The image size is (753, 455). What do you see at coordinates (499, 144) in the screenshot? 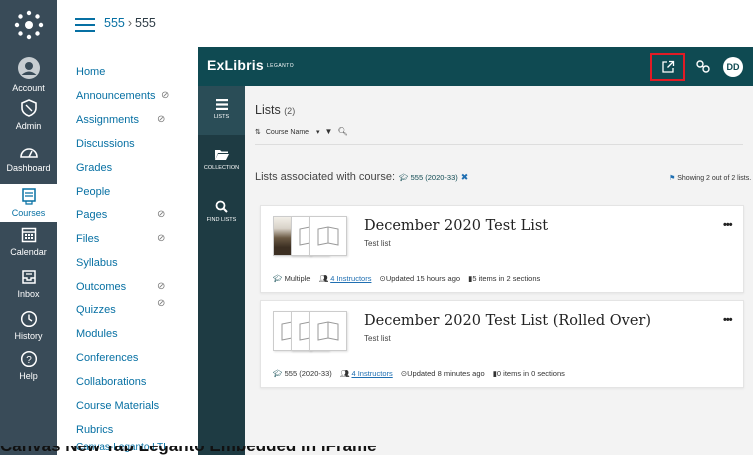
I see `divider` at bounding box center [499, 144].